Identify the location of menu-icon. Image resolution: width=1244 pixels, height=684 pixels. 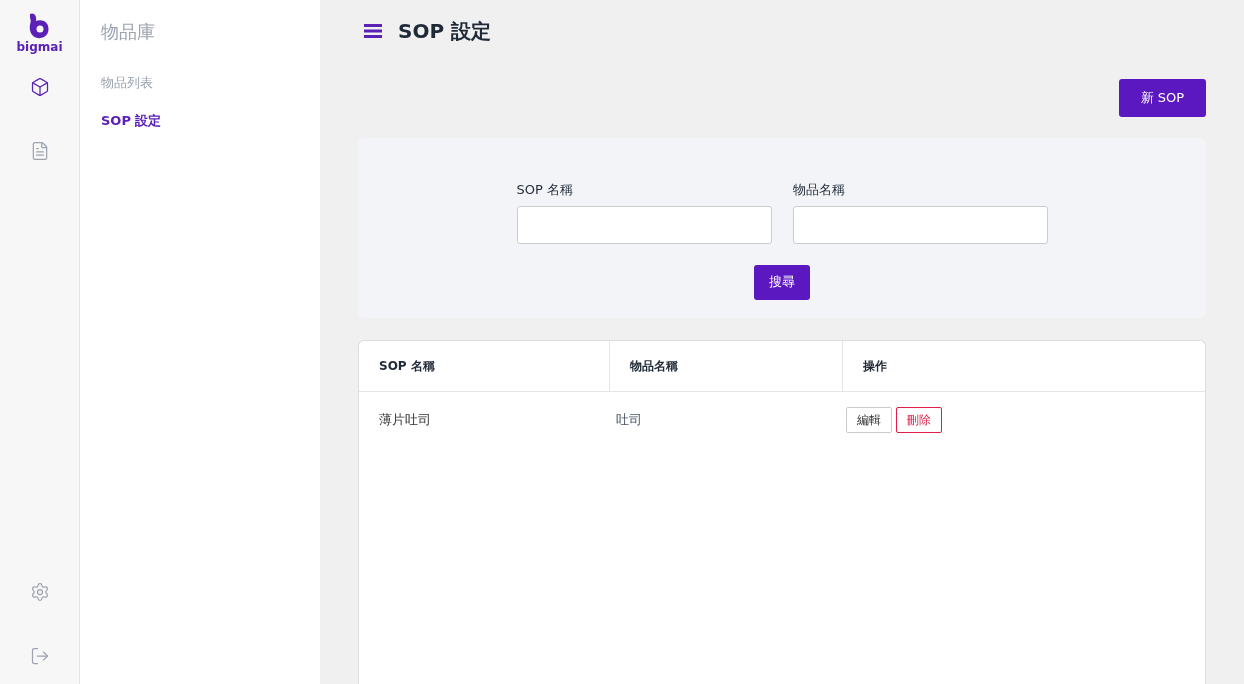
(373, 31).